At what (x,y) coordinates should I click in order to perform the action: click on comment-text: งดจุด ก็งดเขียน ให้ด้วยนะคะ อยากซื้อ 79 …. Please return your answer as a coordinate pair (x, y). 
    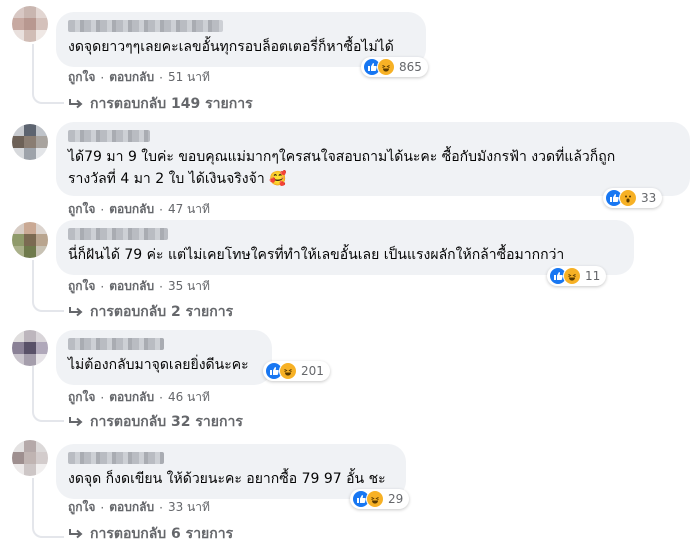
    Looking at the image, I should click on (227, 479).